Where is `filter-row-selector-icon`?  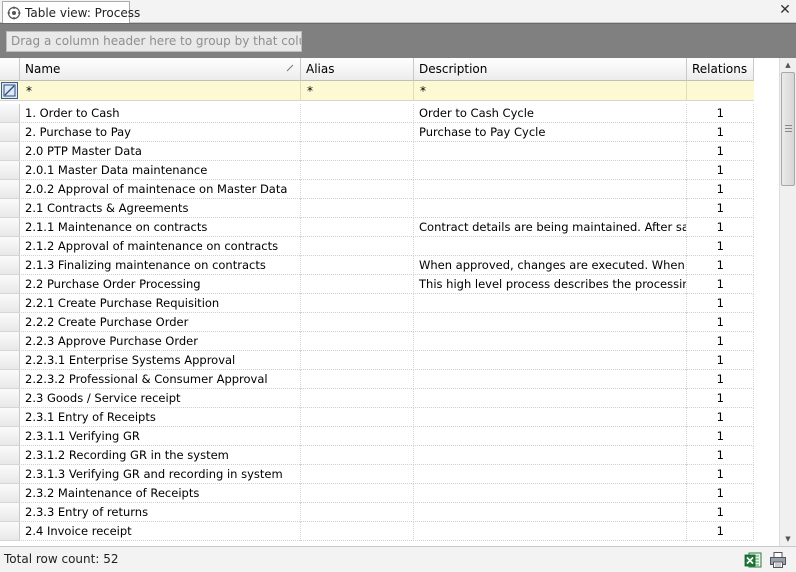 filter-row-selector-icon is located at coordinates (9, 90).